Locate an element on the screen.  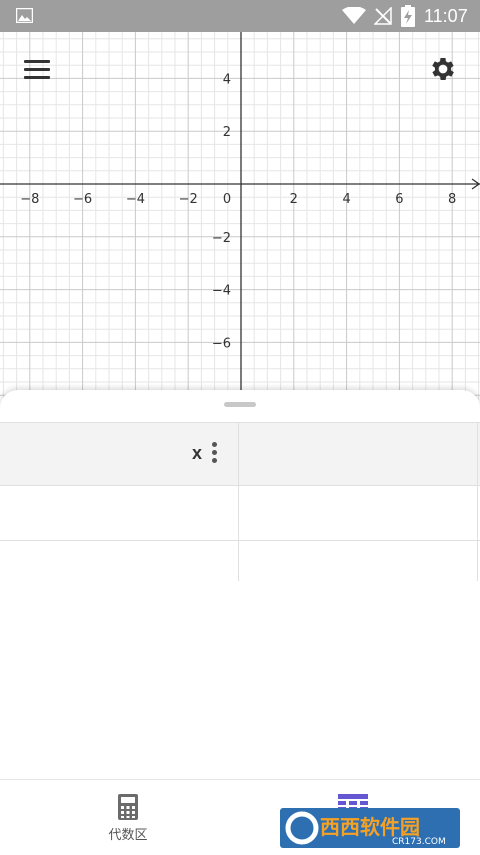
empty-column-header is located at coordinates (358, 454).